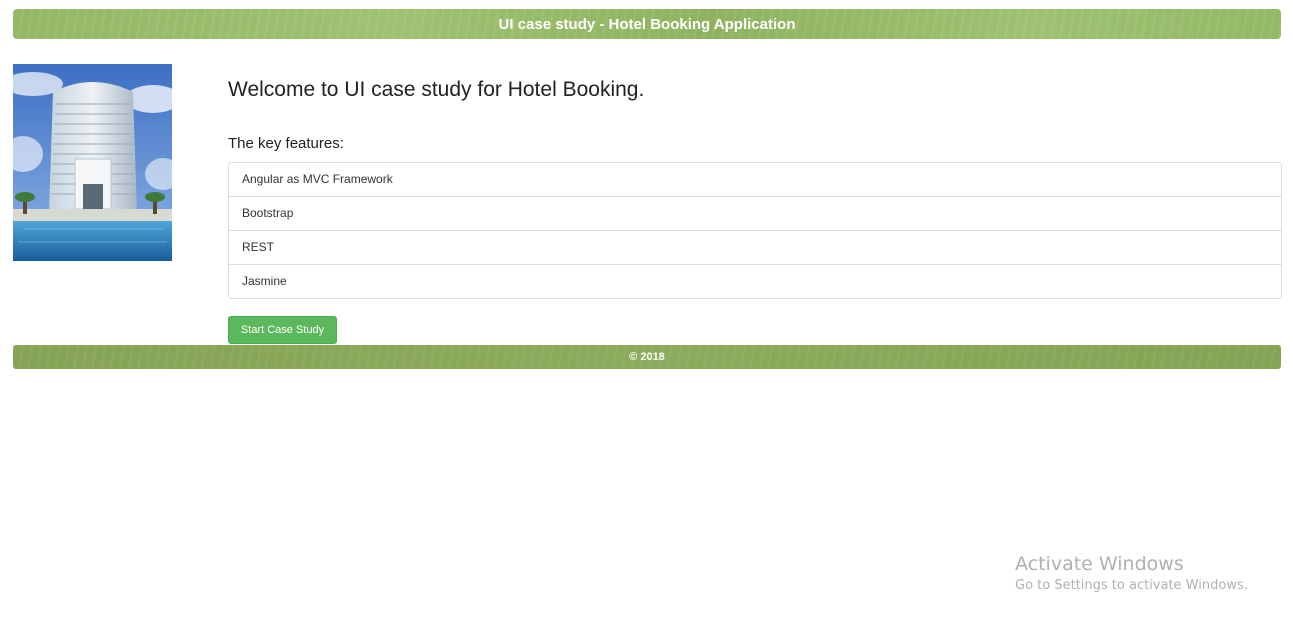 The width and height of the screenshot is (1293, 626). Describe the element at coordinates (286, 143) in the screenshot. I see `features-heading: The key features:` at that location.